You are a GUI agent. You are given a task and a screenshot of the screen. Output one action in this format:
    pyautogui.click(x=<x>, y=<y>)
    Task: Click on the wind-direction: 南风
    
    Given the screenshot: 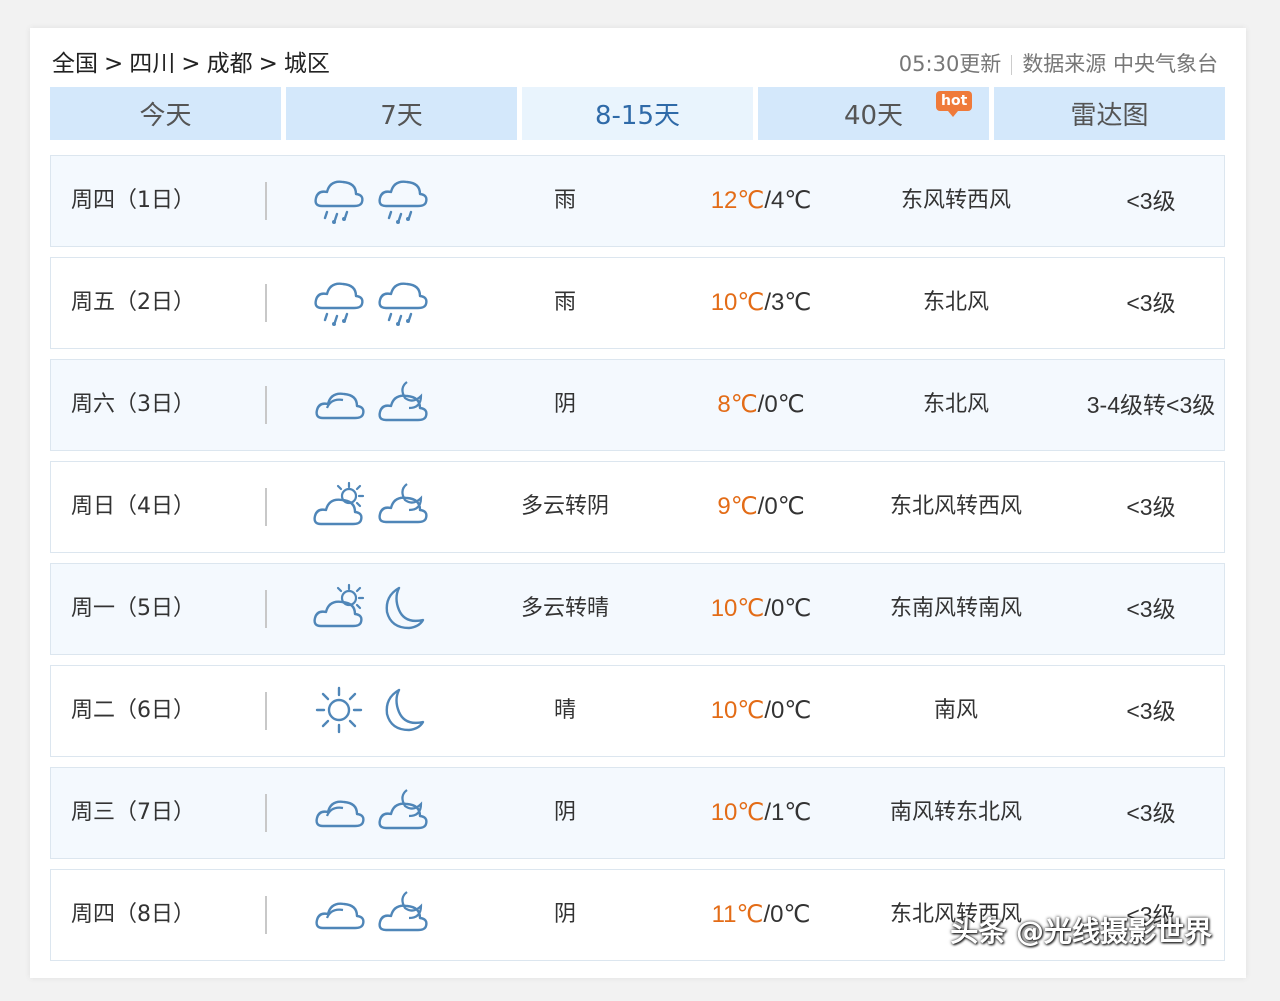 What is the action you would take?
    pyautogui.click(x=955, y=710)
    